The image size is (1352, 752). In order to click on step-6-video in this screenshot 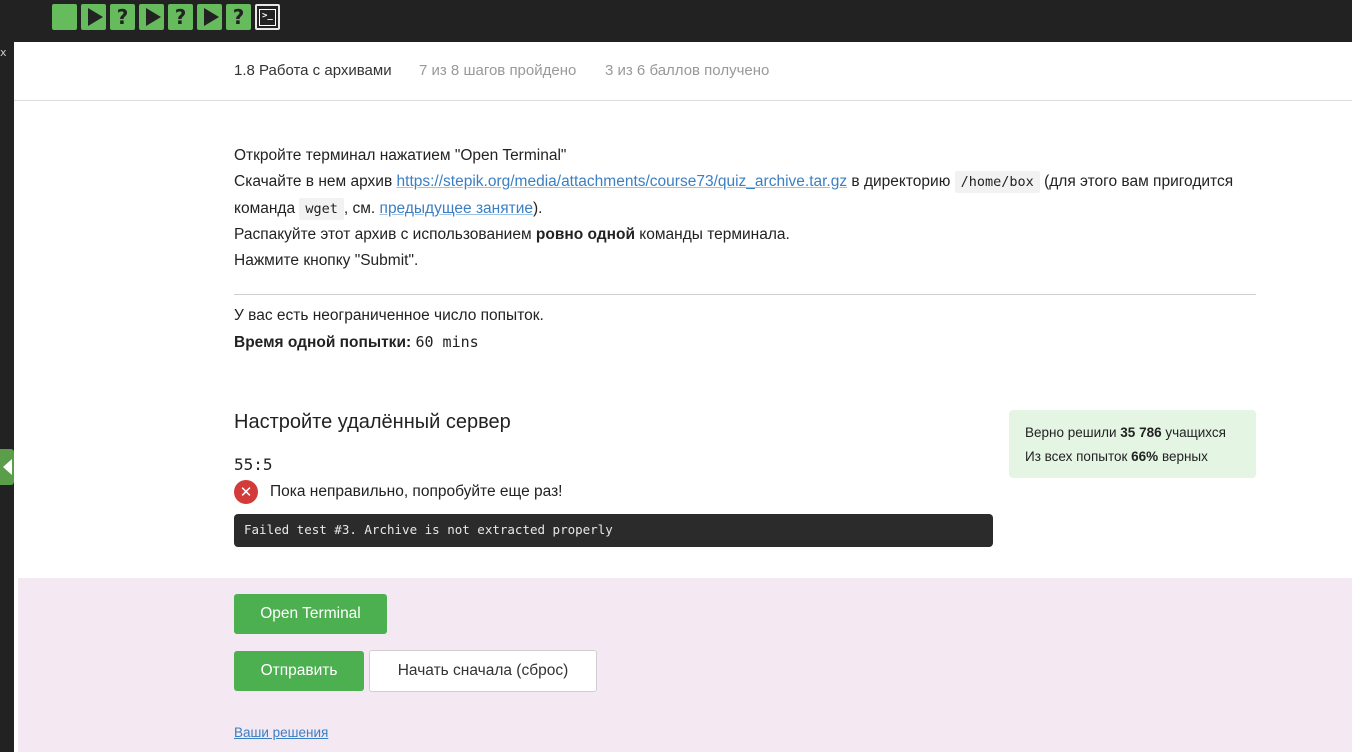, I will do `click(209, 17)`.